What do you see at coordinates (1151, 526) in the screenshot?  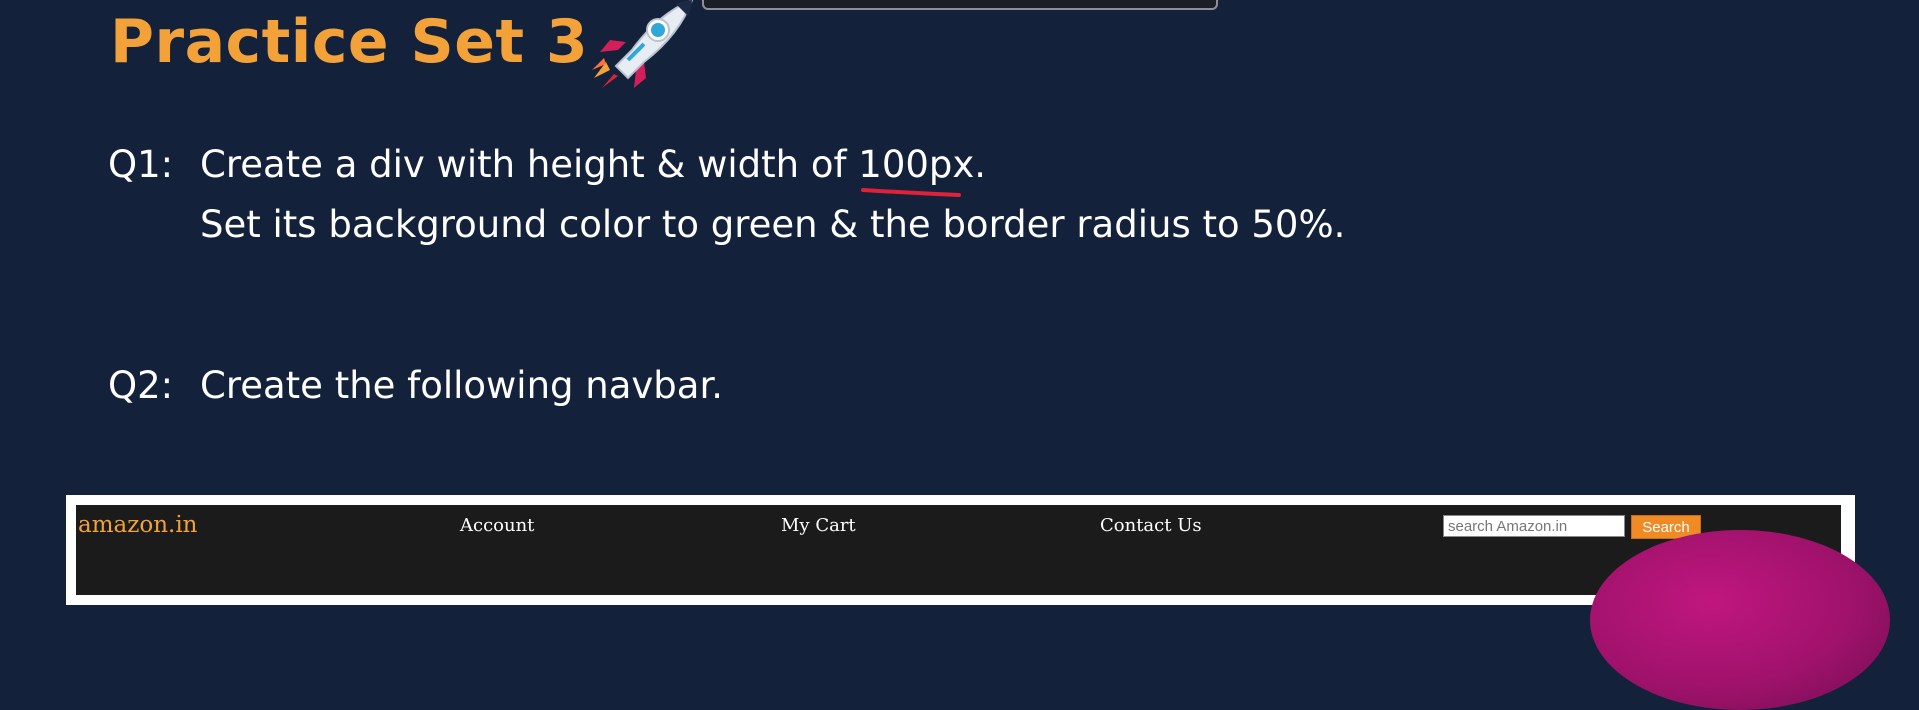 I see `nav-link-contact-us: Contact Us` at bounding box center [1151, 526].